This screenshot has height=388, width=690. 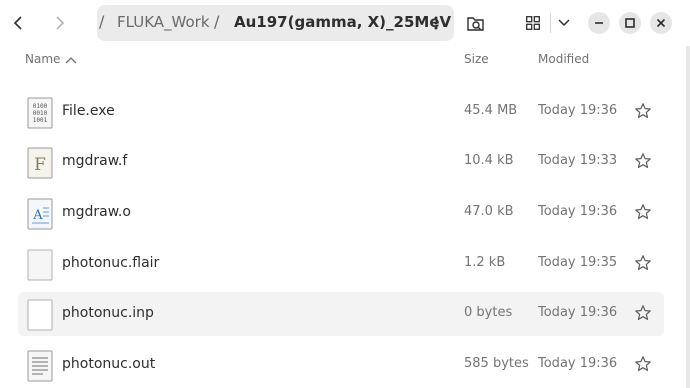 I want to click on minimize-button, so click(x=599, y=23).